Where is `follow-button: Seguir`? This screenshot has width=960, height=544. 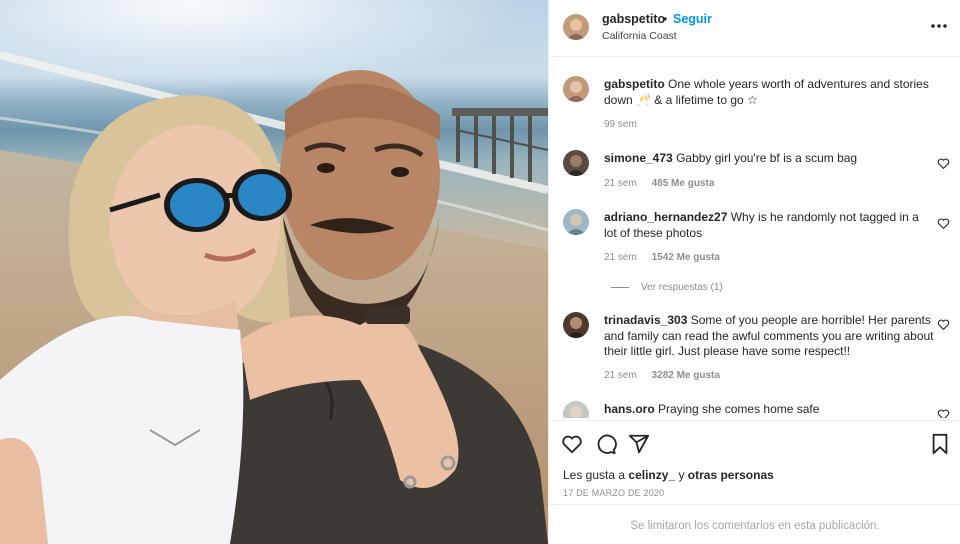
follow-button: Seguir is located at coordinates (692, 19).